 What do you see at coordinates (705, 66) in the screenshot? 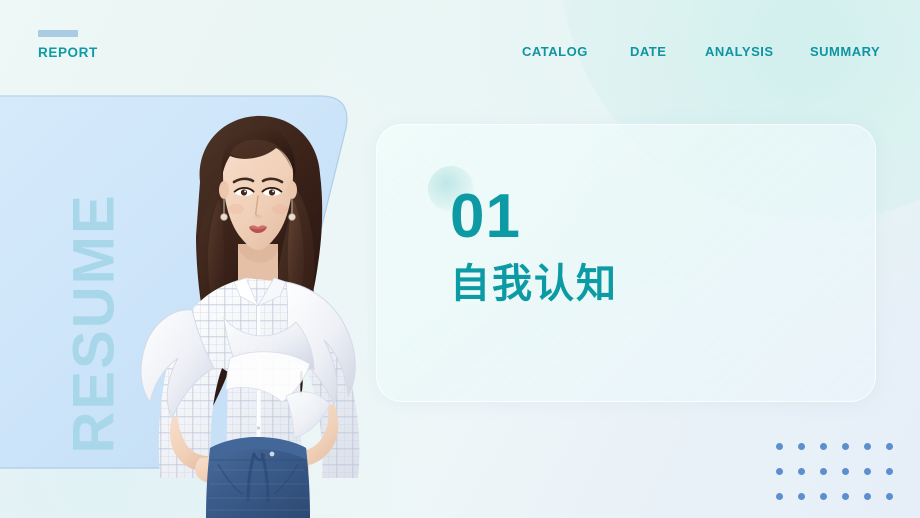
I see `main-nav: CATALOG DATE ANALYSIS SUMMARY` at bounding box center [705, 66].